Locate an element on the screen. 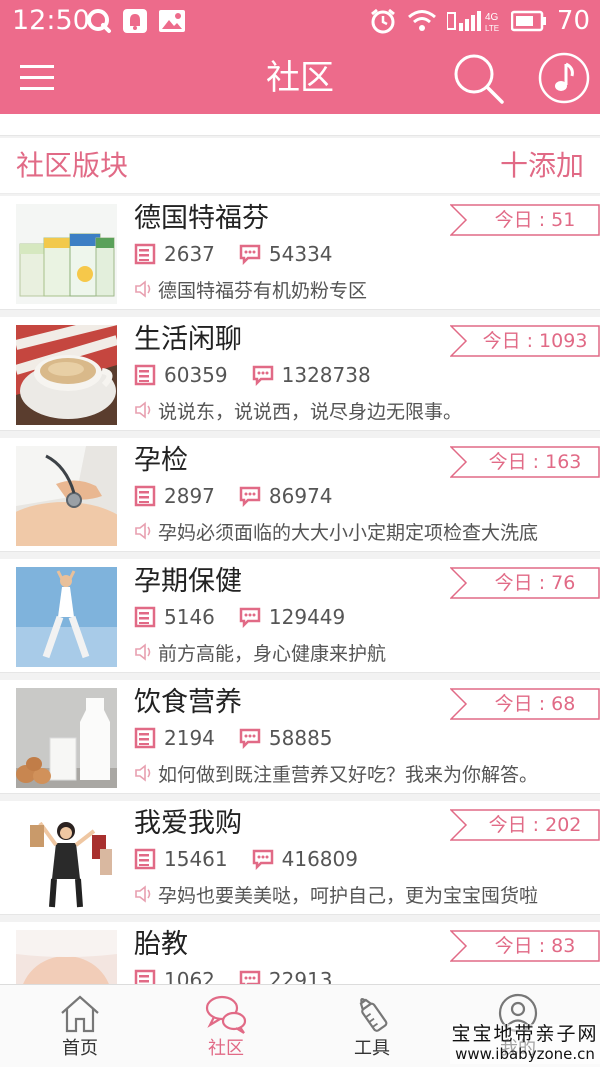  posts-count: 60359 is located at coordinates (196, 375).